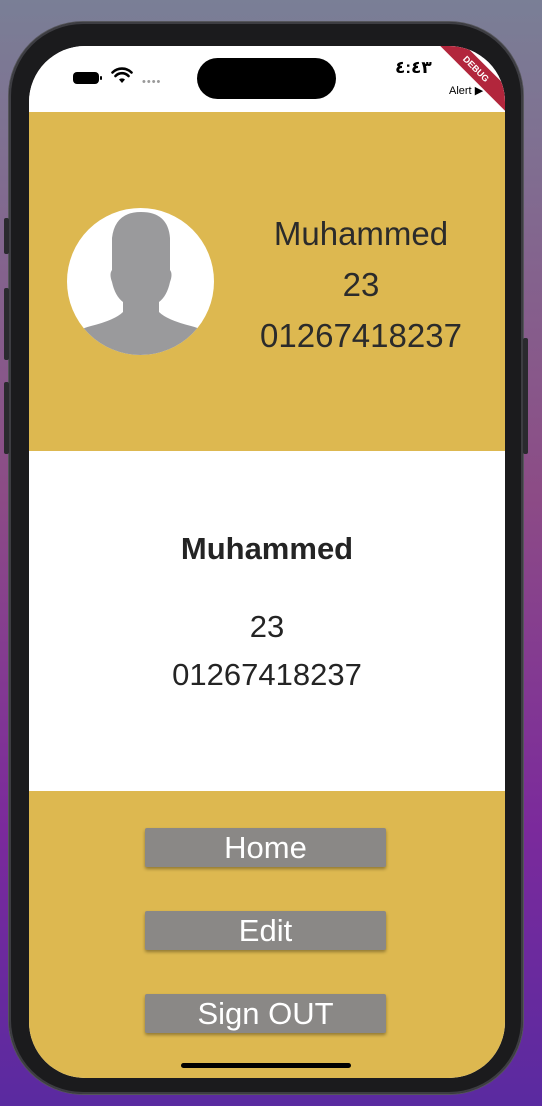 This screenshot has width=542, height=1106. What do you see at coordinates (460, 91) in the screenshot?
I see `back-to-app-label: Alert` at bounding box center [460, 91].